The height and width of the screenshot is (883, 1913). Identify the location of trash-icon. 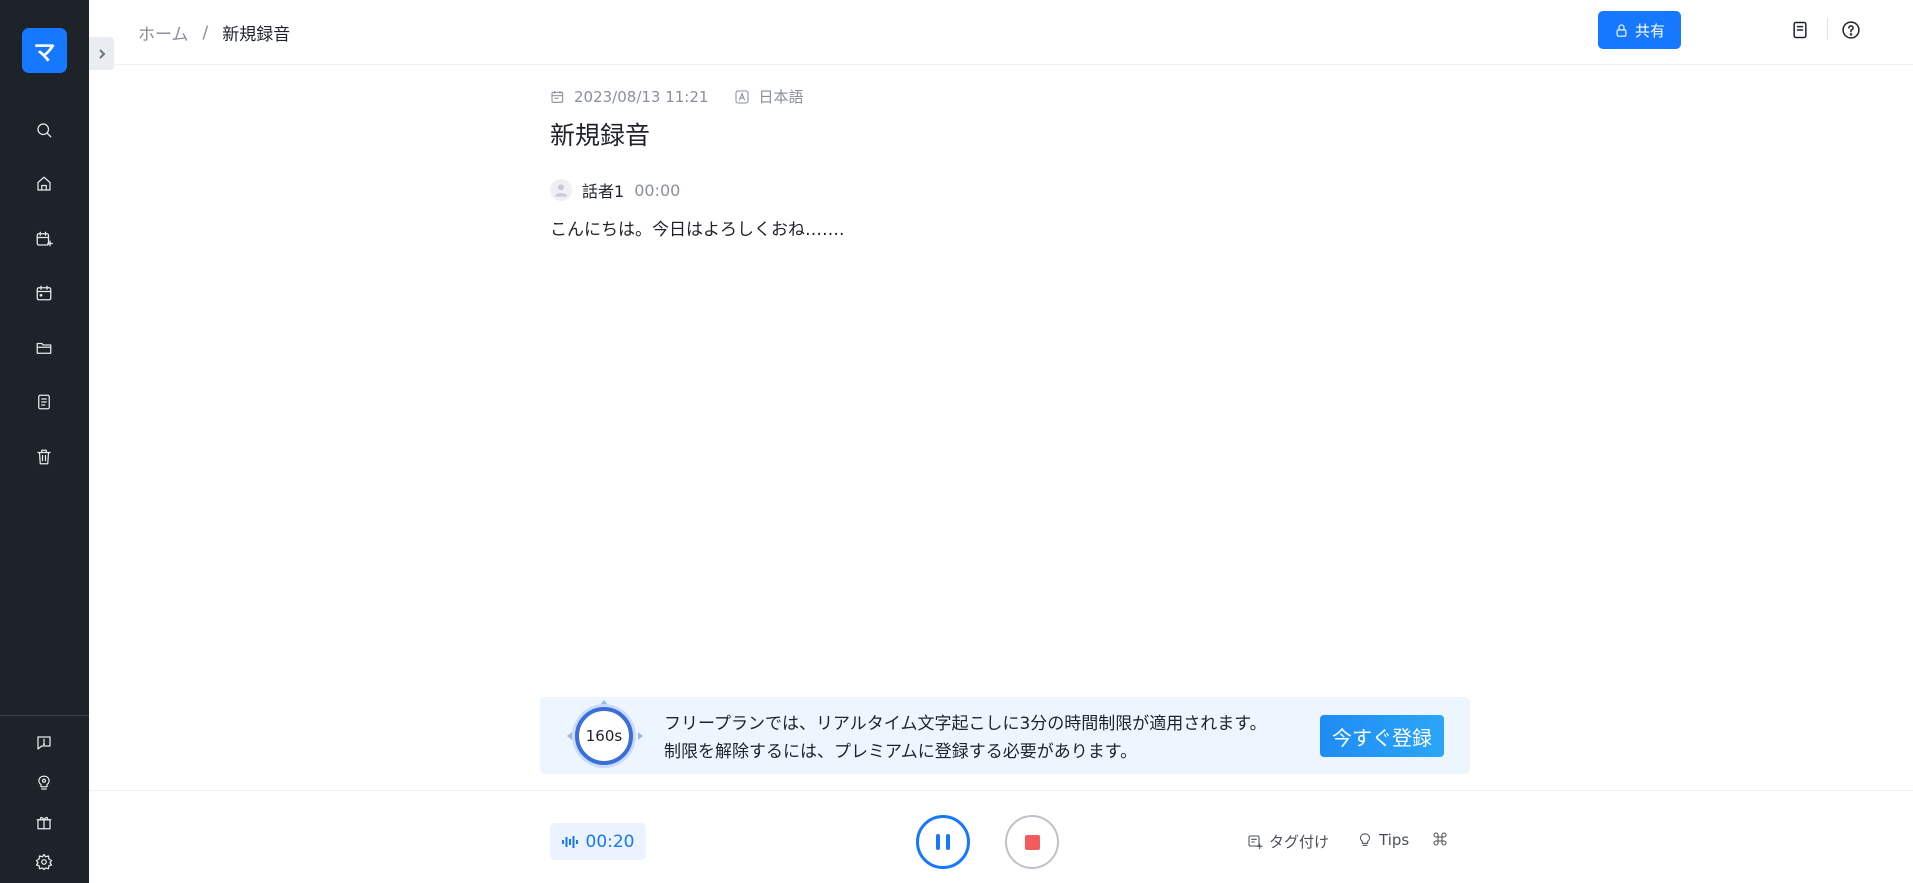
(44, 457).